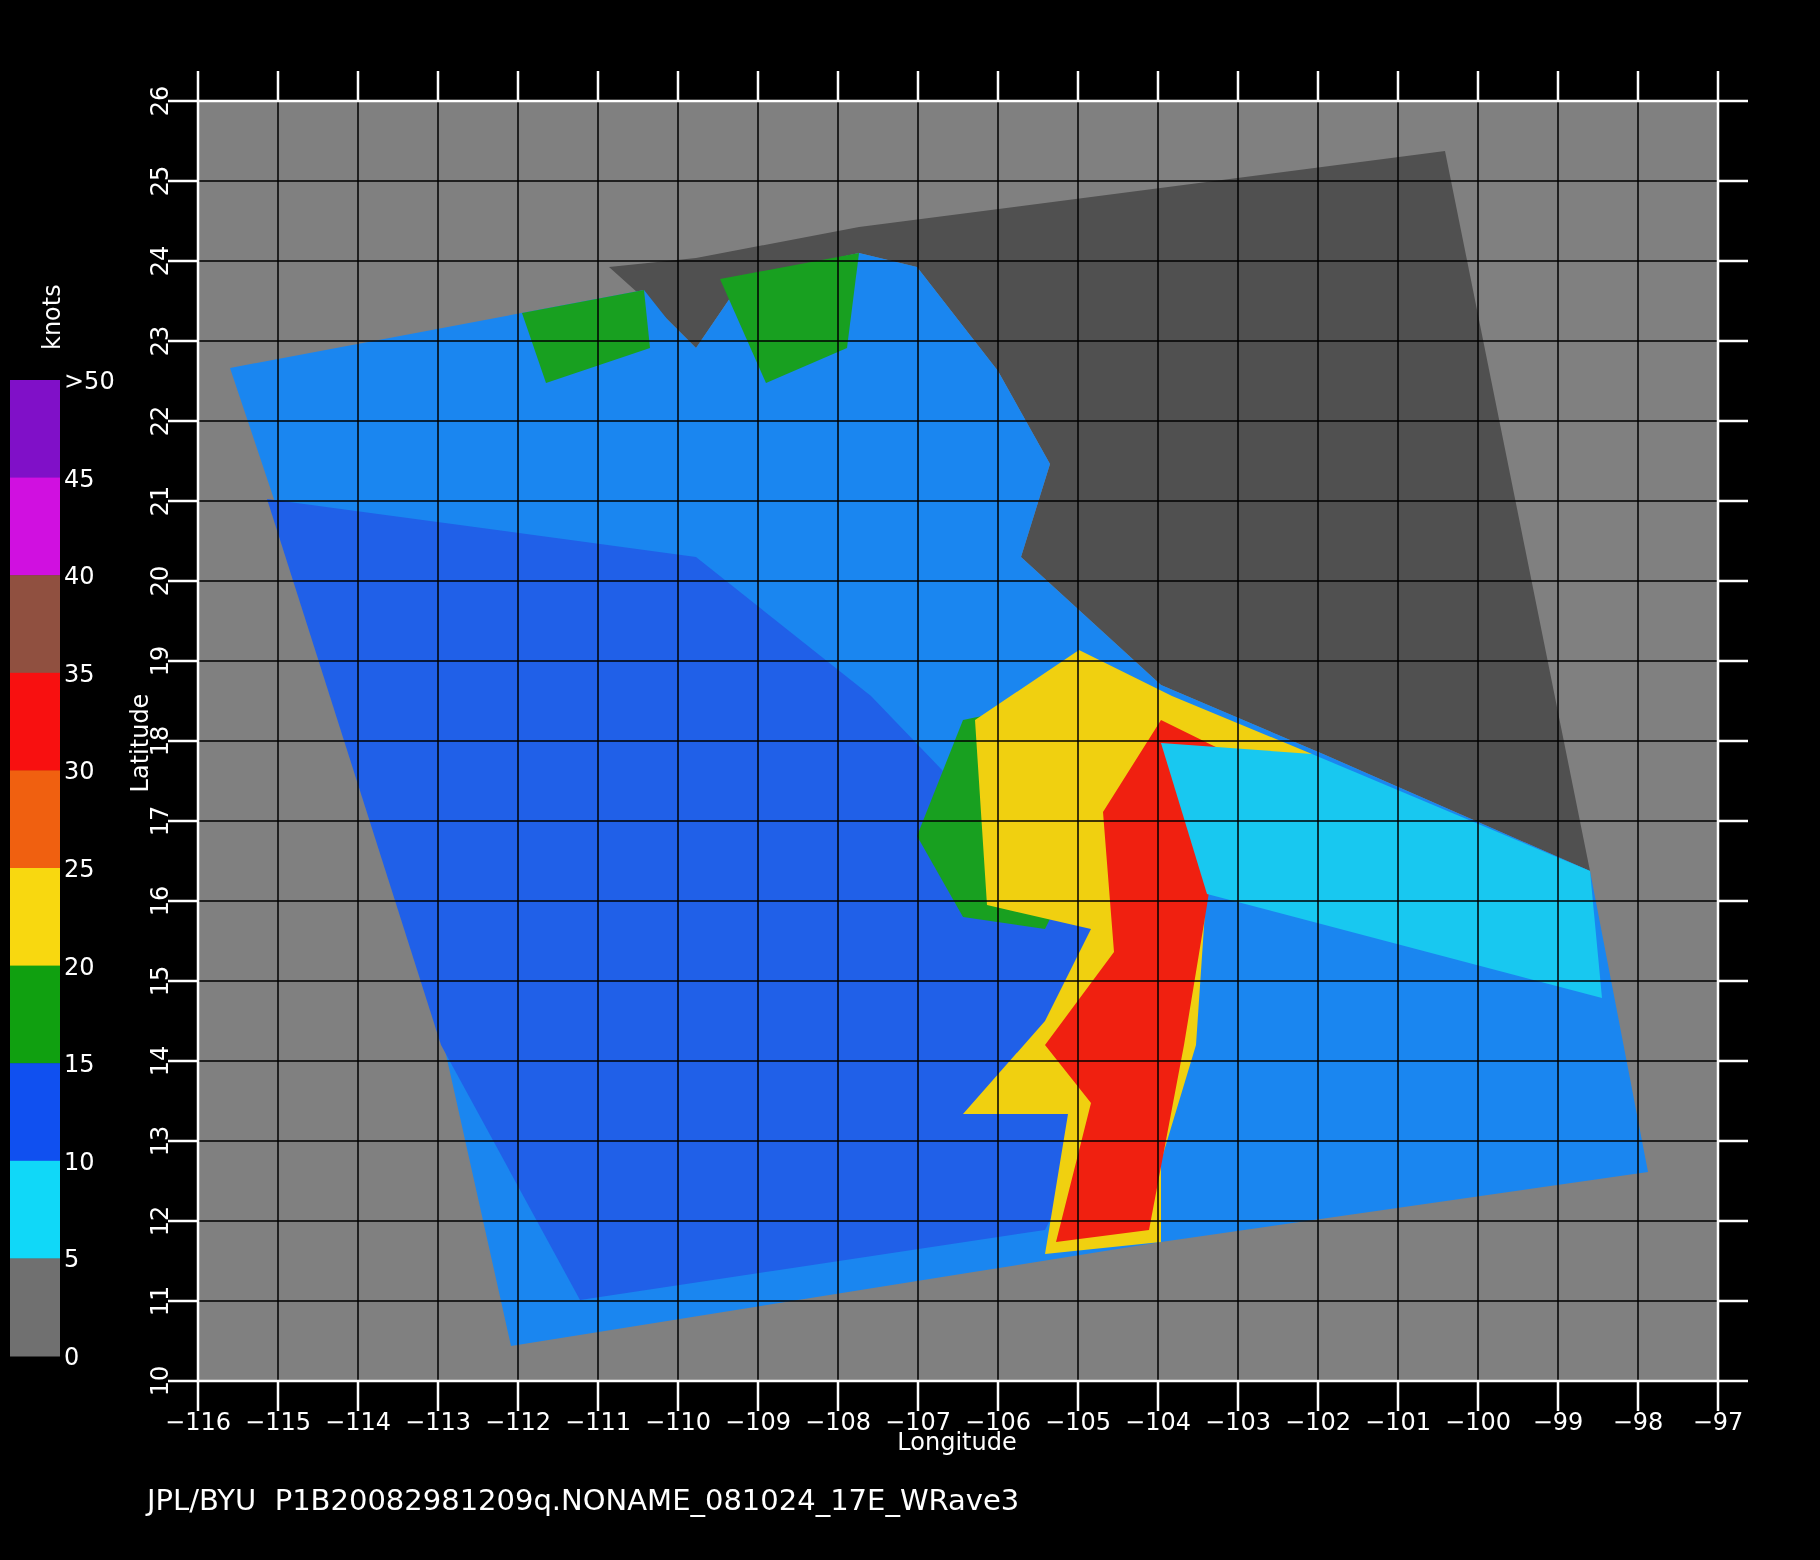  What do you see at coordinates (1478, 1422) in the screenshot?
I see `longitude-tick-label: −100` at bounding box center [1478, 1422].